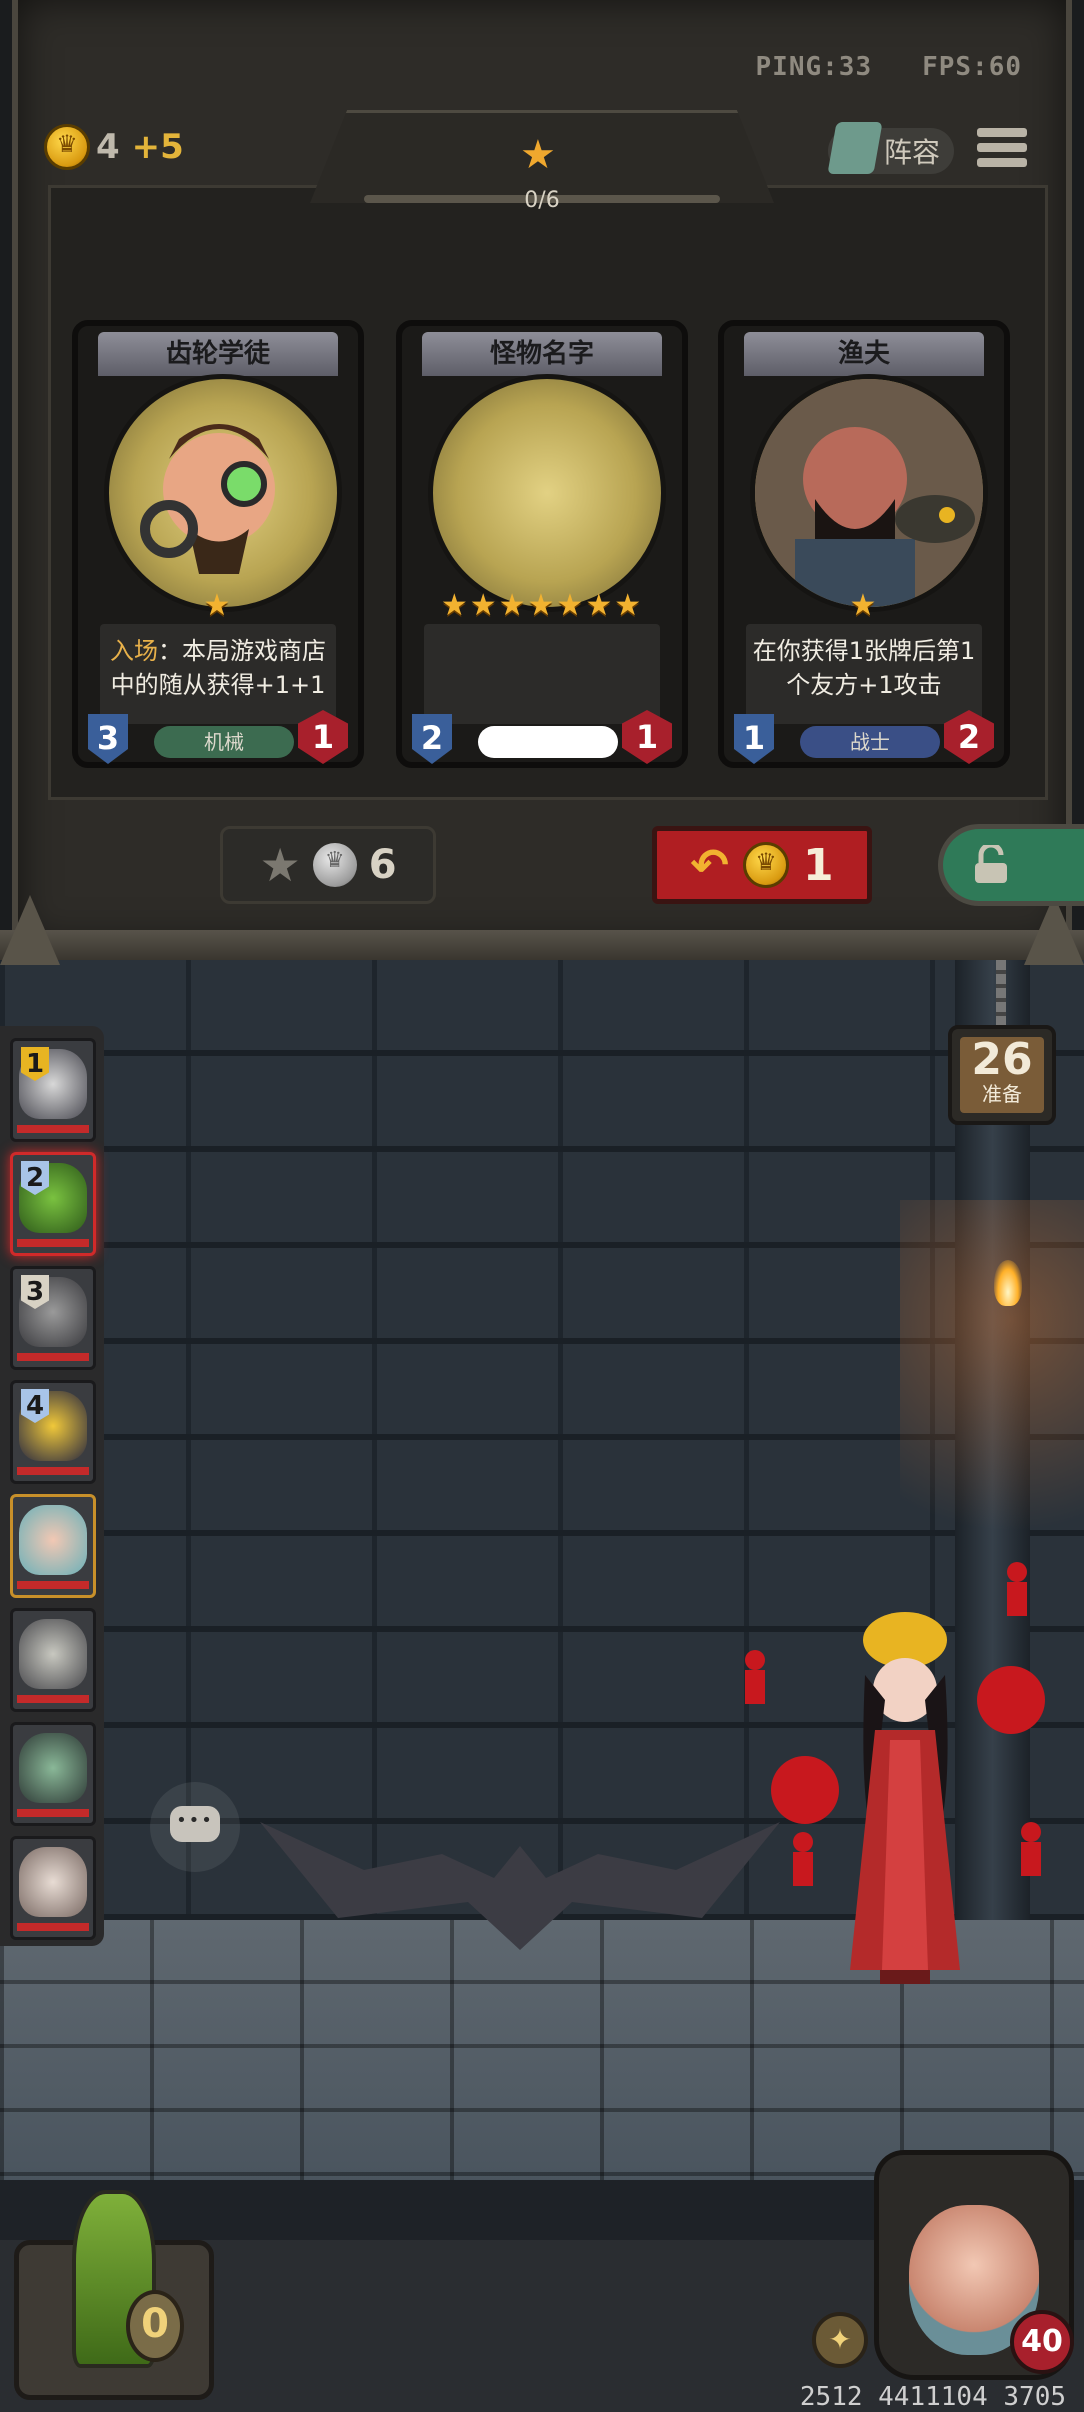 The height and width of the screenshot is (2412, 1084). Describe the element at coordinates (538, 155) in the screenshot. I see `star-icon: ★` at that location.